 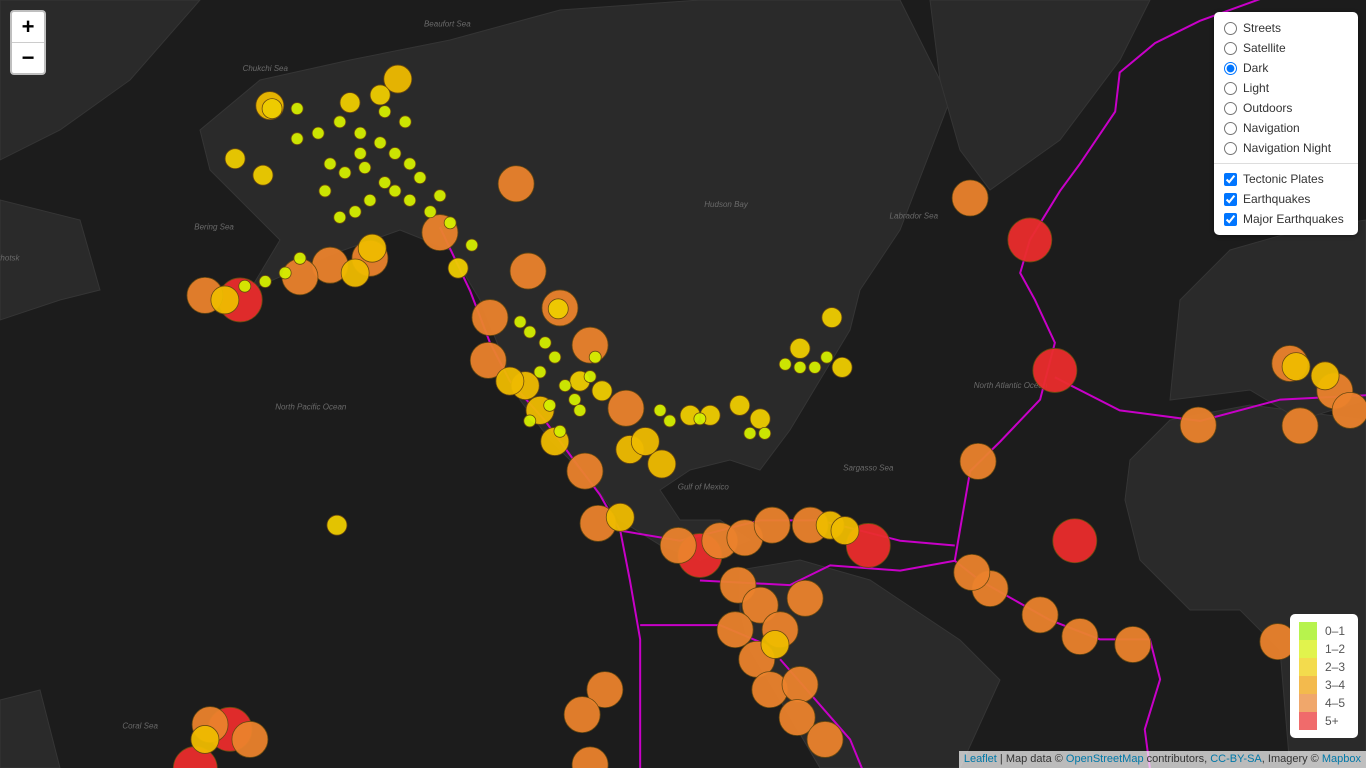 What do you see at coordinates (1288, 199) in the screenshot?
I see `layer-option-earthquakes: Earthquakes` at bounding box center [1288, 199].